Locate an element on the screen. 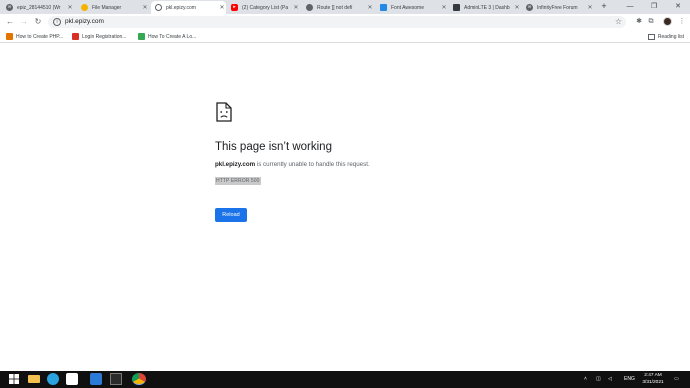 The height and width of the screenshot is (388, 690). tray-arrow-icon: ˄ is located at coordinates (585, 379).